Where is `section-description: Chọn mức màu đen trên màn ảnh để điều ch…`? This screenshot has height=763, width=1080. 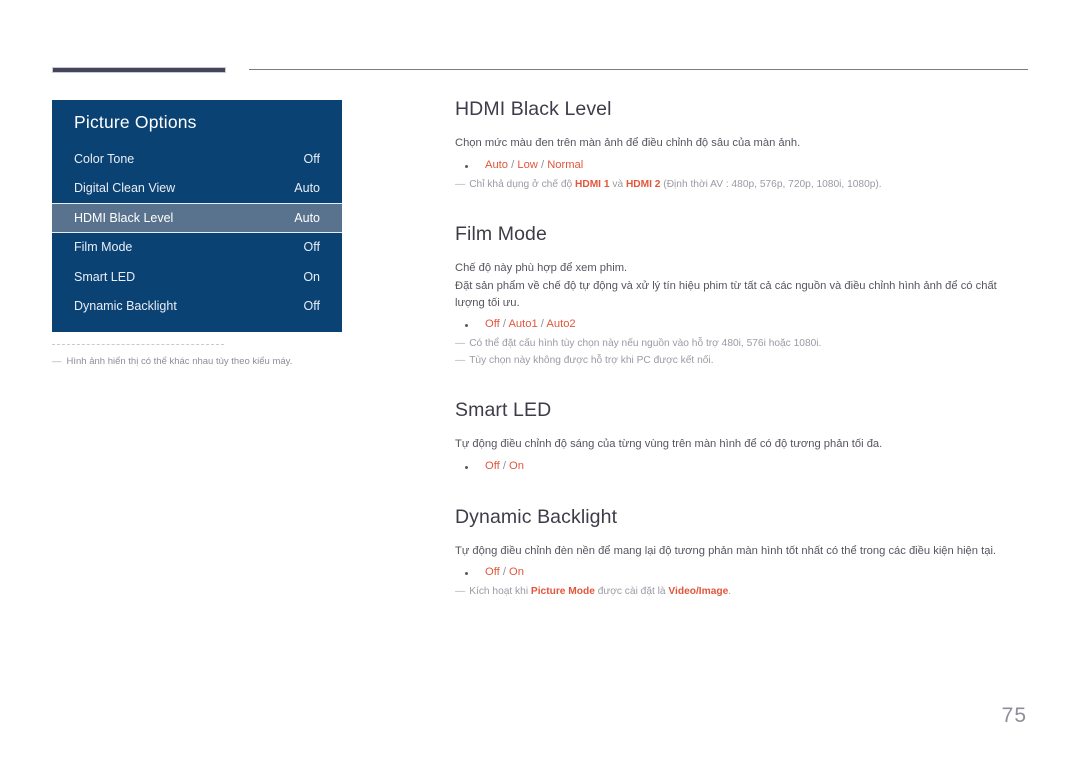
section-description: Chọn mức màu đen trên màn ảnh để điều ch… is located at coordinates (628, 143).